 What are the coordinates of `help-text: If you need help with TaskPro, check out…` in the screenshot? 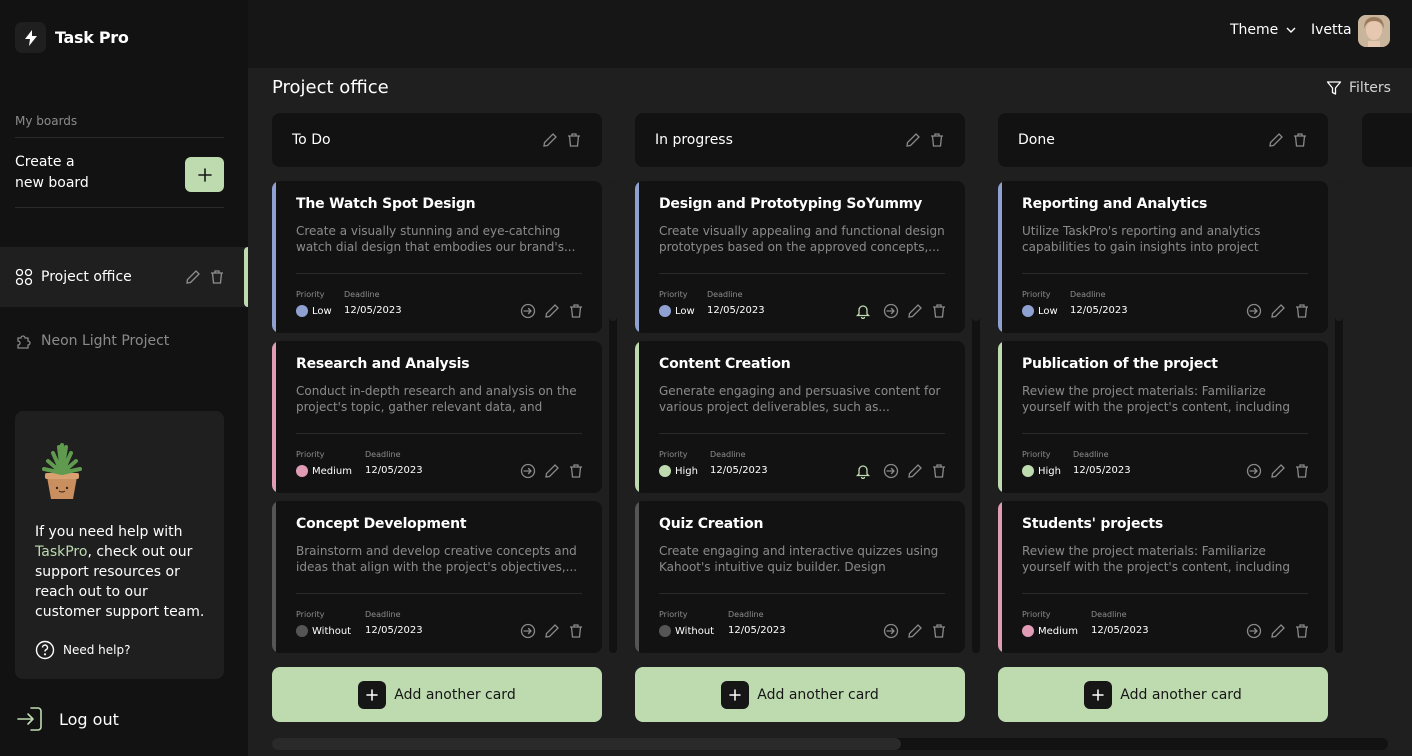 It's located at (122, 572).